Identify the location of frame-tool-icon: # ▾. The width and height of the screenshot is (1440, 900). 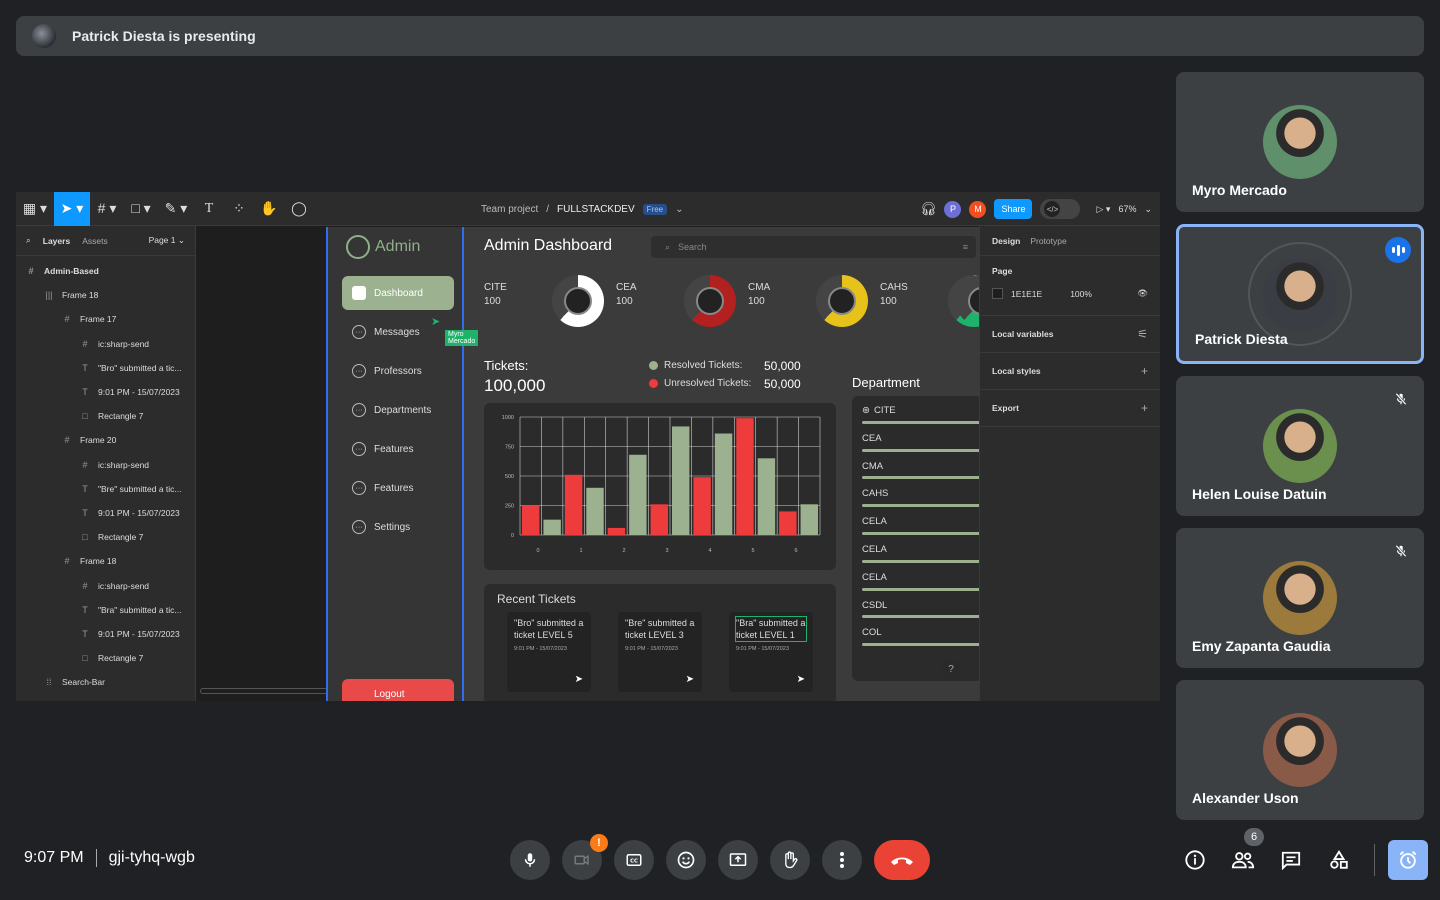
(107, 209).